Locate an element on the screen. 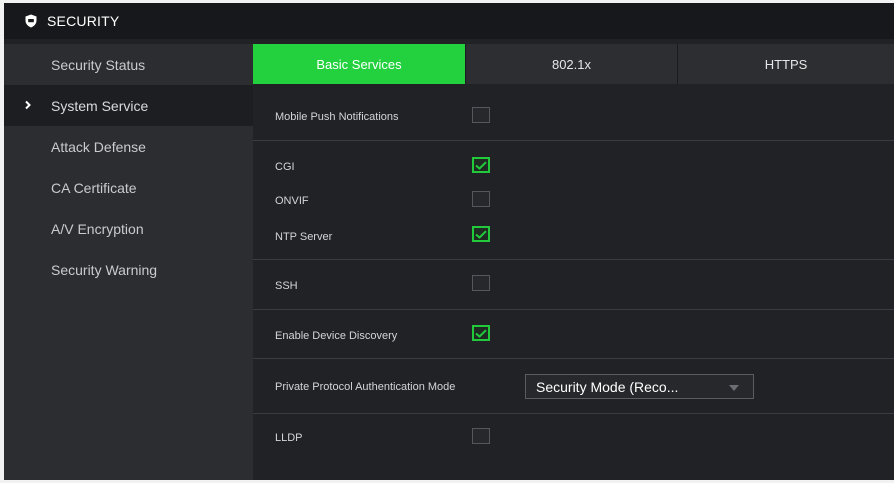 Image resolution: width=894 pixels, height=483 pixels. sidebar-item-attack-defense: Attack Defense is located at coordinates (128, 146).